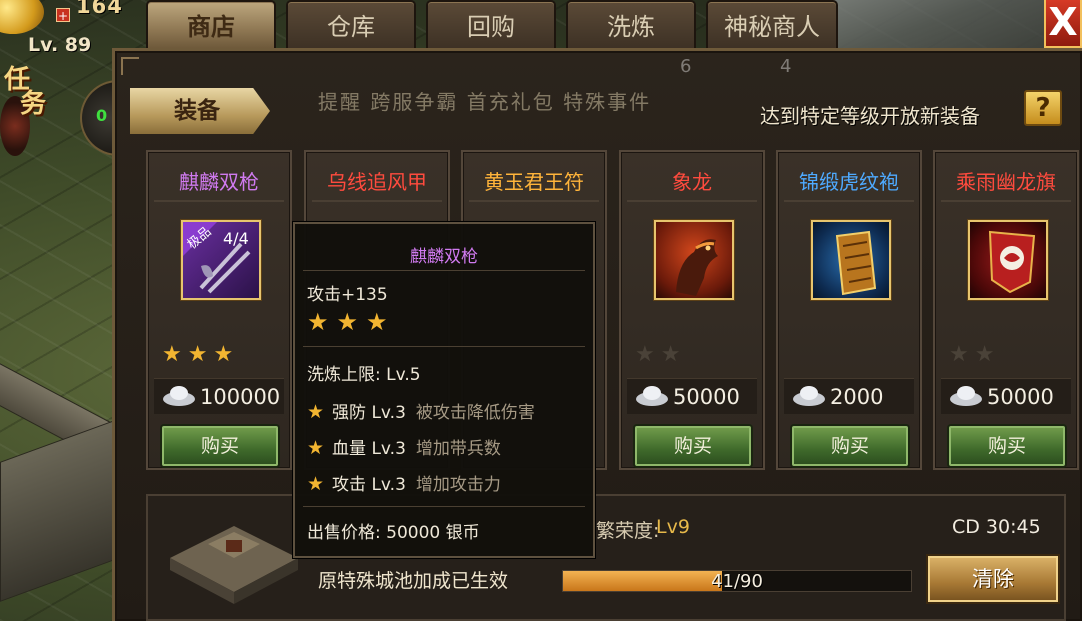 The image size is (1082, 621). I want to click on price-row: 100000, so click(219, 396).